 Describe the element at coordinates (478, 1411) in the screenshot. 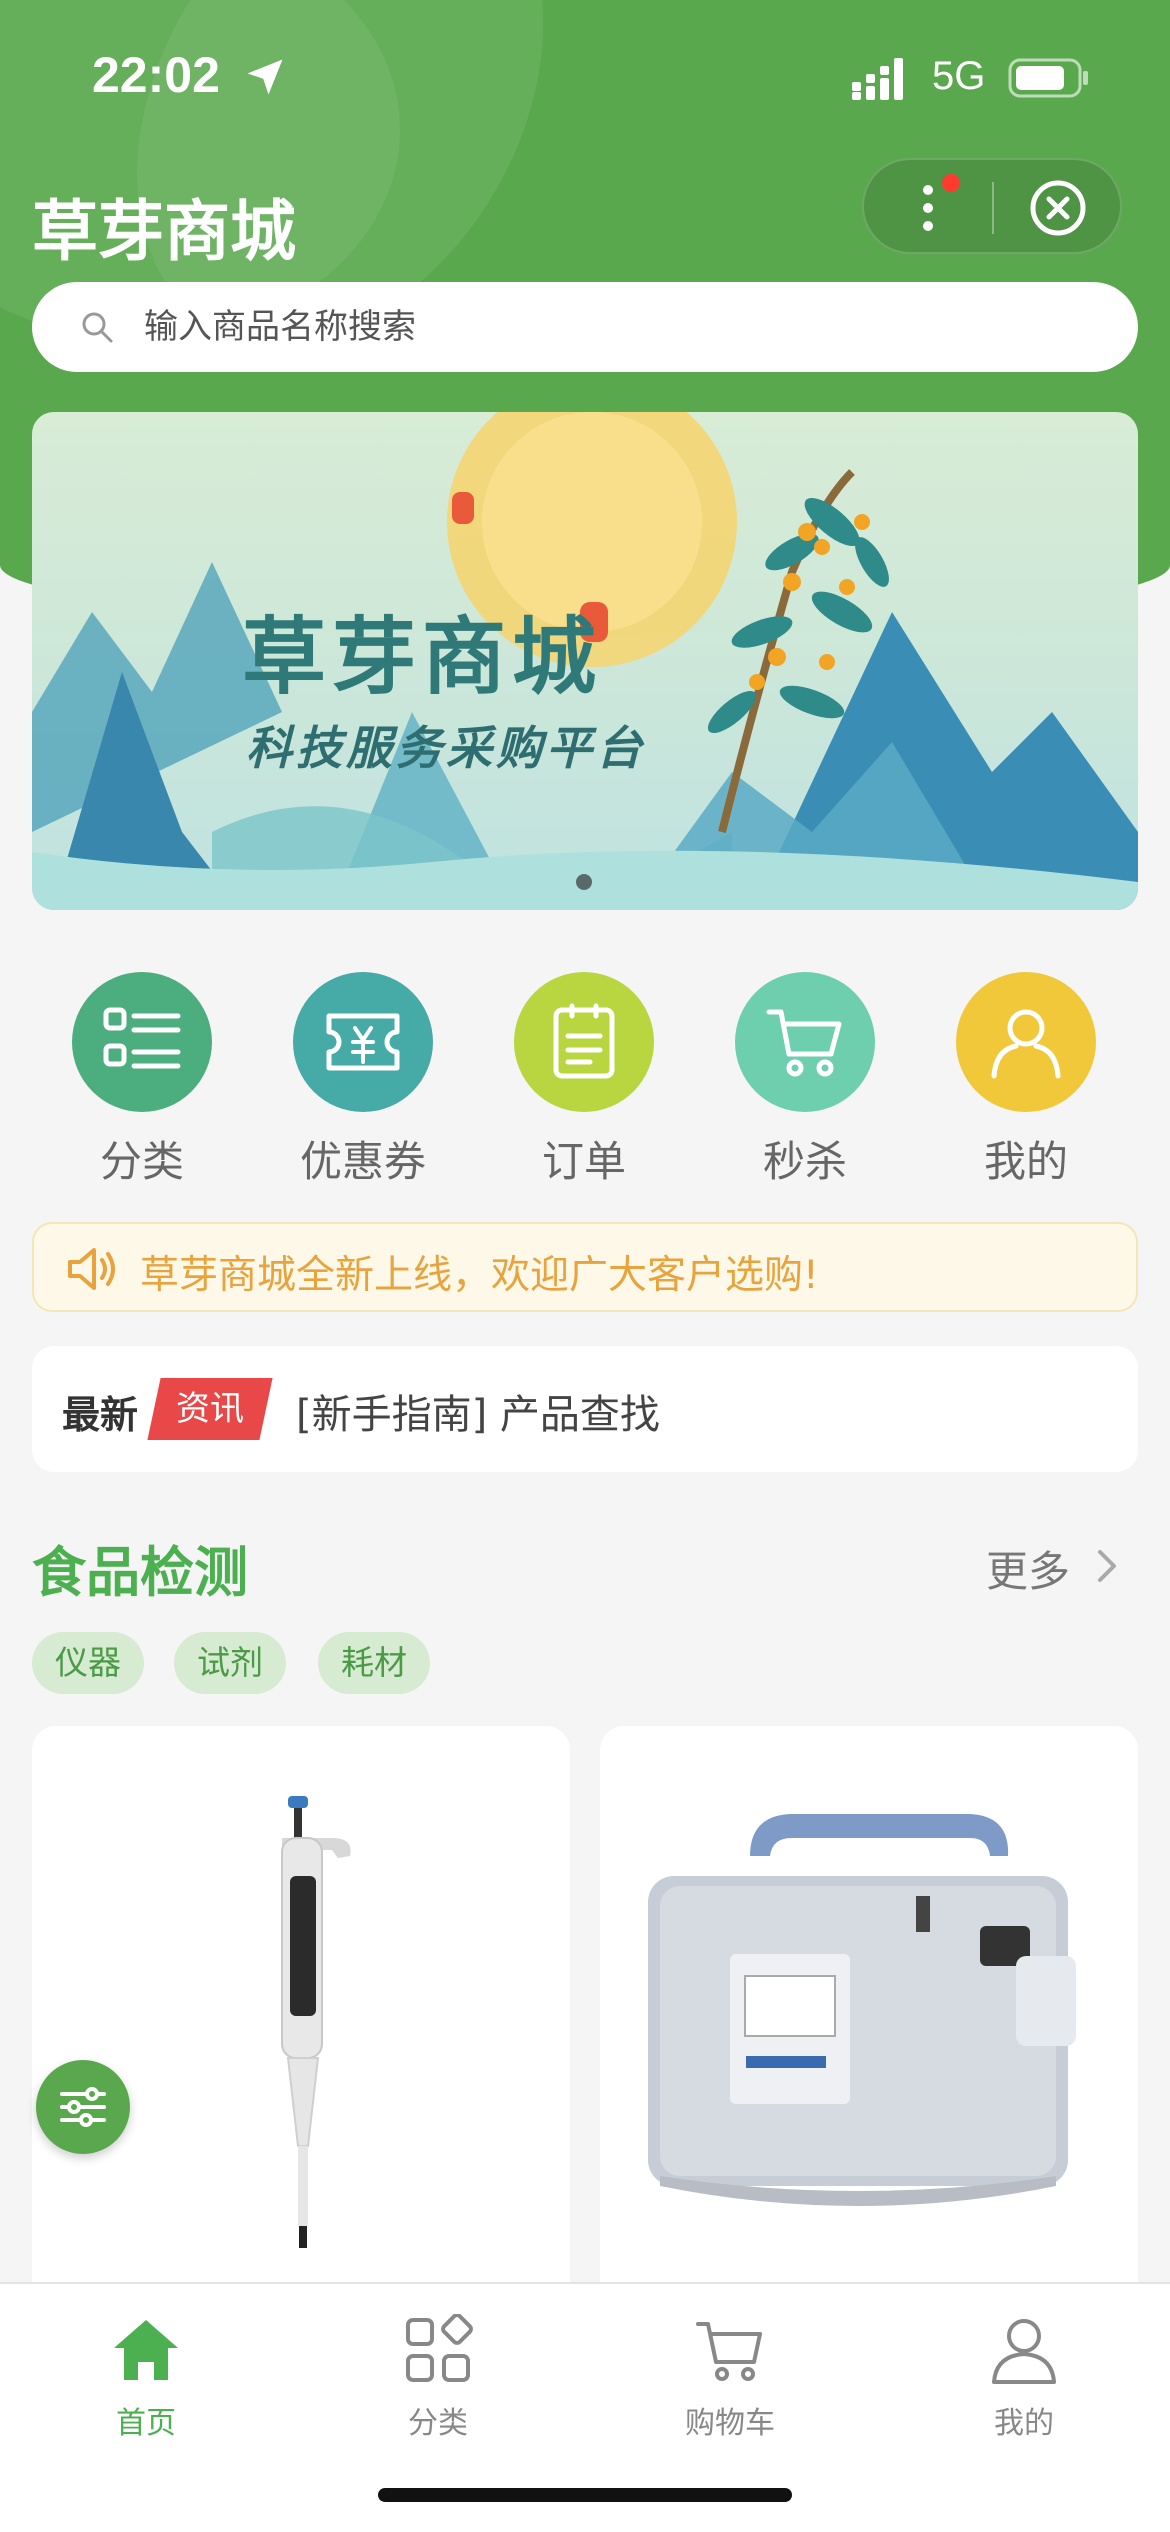

I see `news-headline: [新手指南] 产品查找` at that location.